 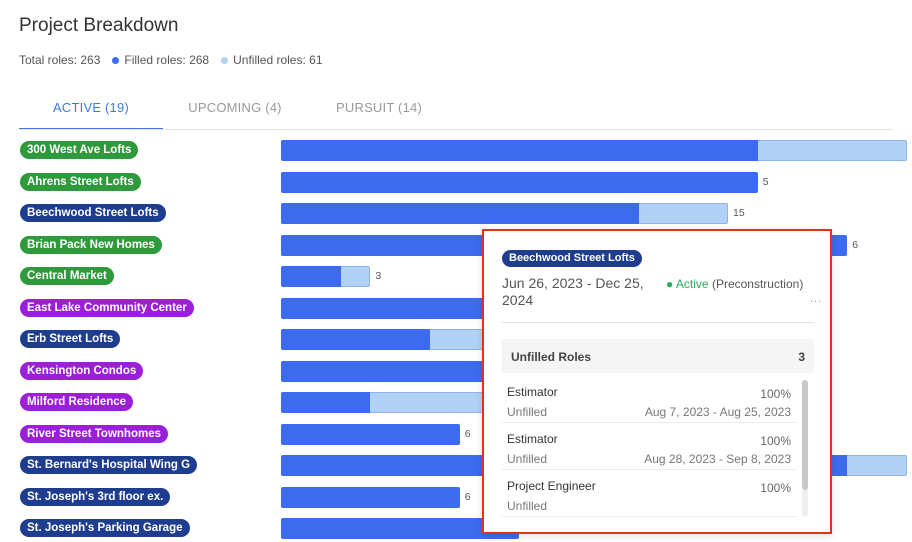 What do you see at coordinates (95, 496) in the screenshot?
I see `project-pill: St. Joseph's 3rd floor ex.` at bounding box center [95, 496].